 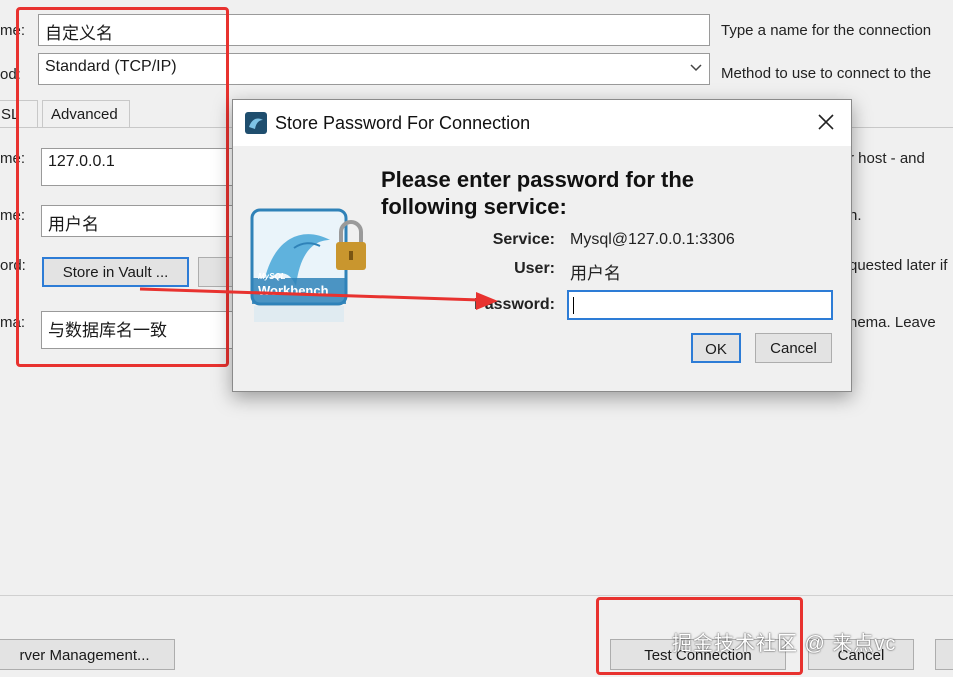 I want to click on site-watermark: 掘金技术社区 @ 来点vc, so click(x=784, y=644).